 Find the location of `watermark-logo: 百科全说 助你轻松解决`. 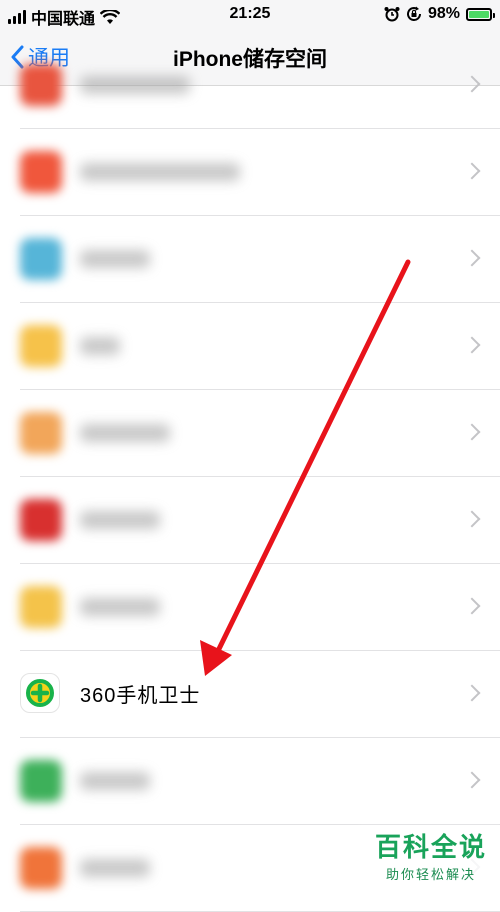

watermark-logo: 百科全说 助你轻松解决 is located at coordinates (431, 855).